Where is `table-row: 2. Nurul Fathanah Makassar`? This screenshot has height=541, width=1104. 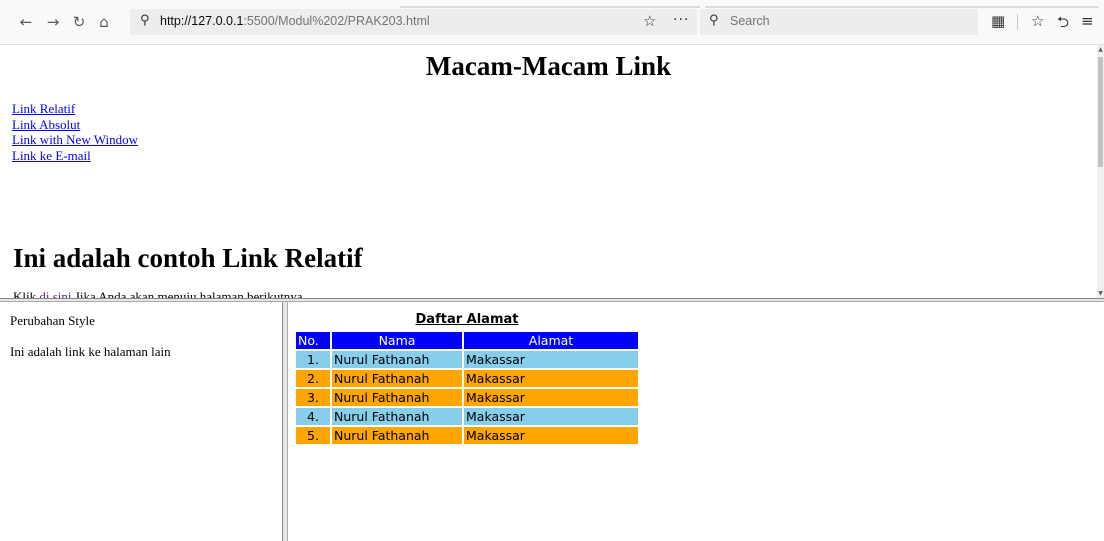 table-row: 2. Nurul Fathanah Makassar is located at coordinates (467, 378).